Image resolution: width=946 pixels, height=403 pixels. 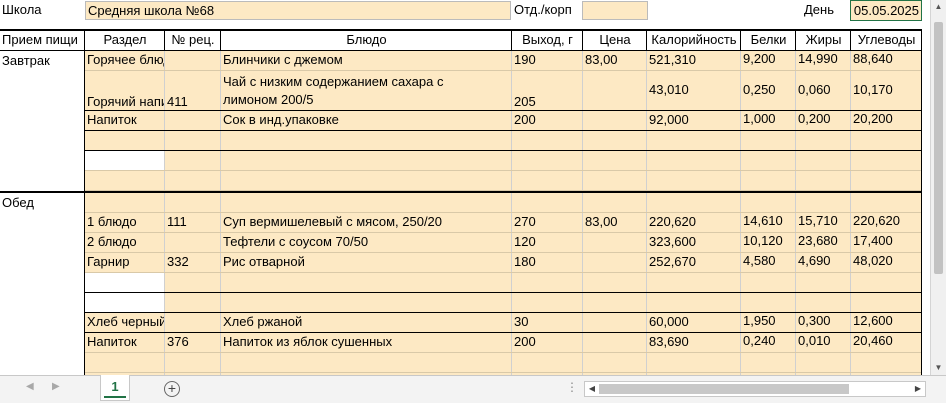 I want to click on cell-carbs: 20,200, so click(x=886, y=121).